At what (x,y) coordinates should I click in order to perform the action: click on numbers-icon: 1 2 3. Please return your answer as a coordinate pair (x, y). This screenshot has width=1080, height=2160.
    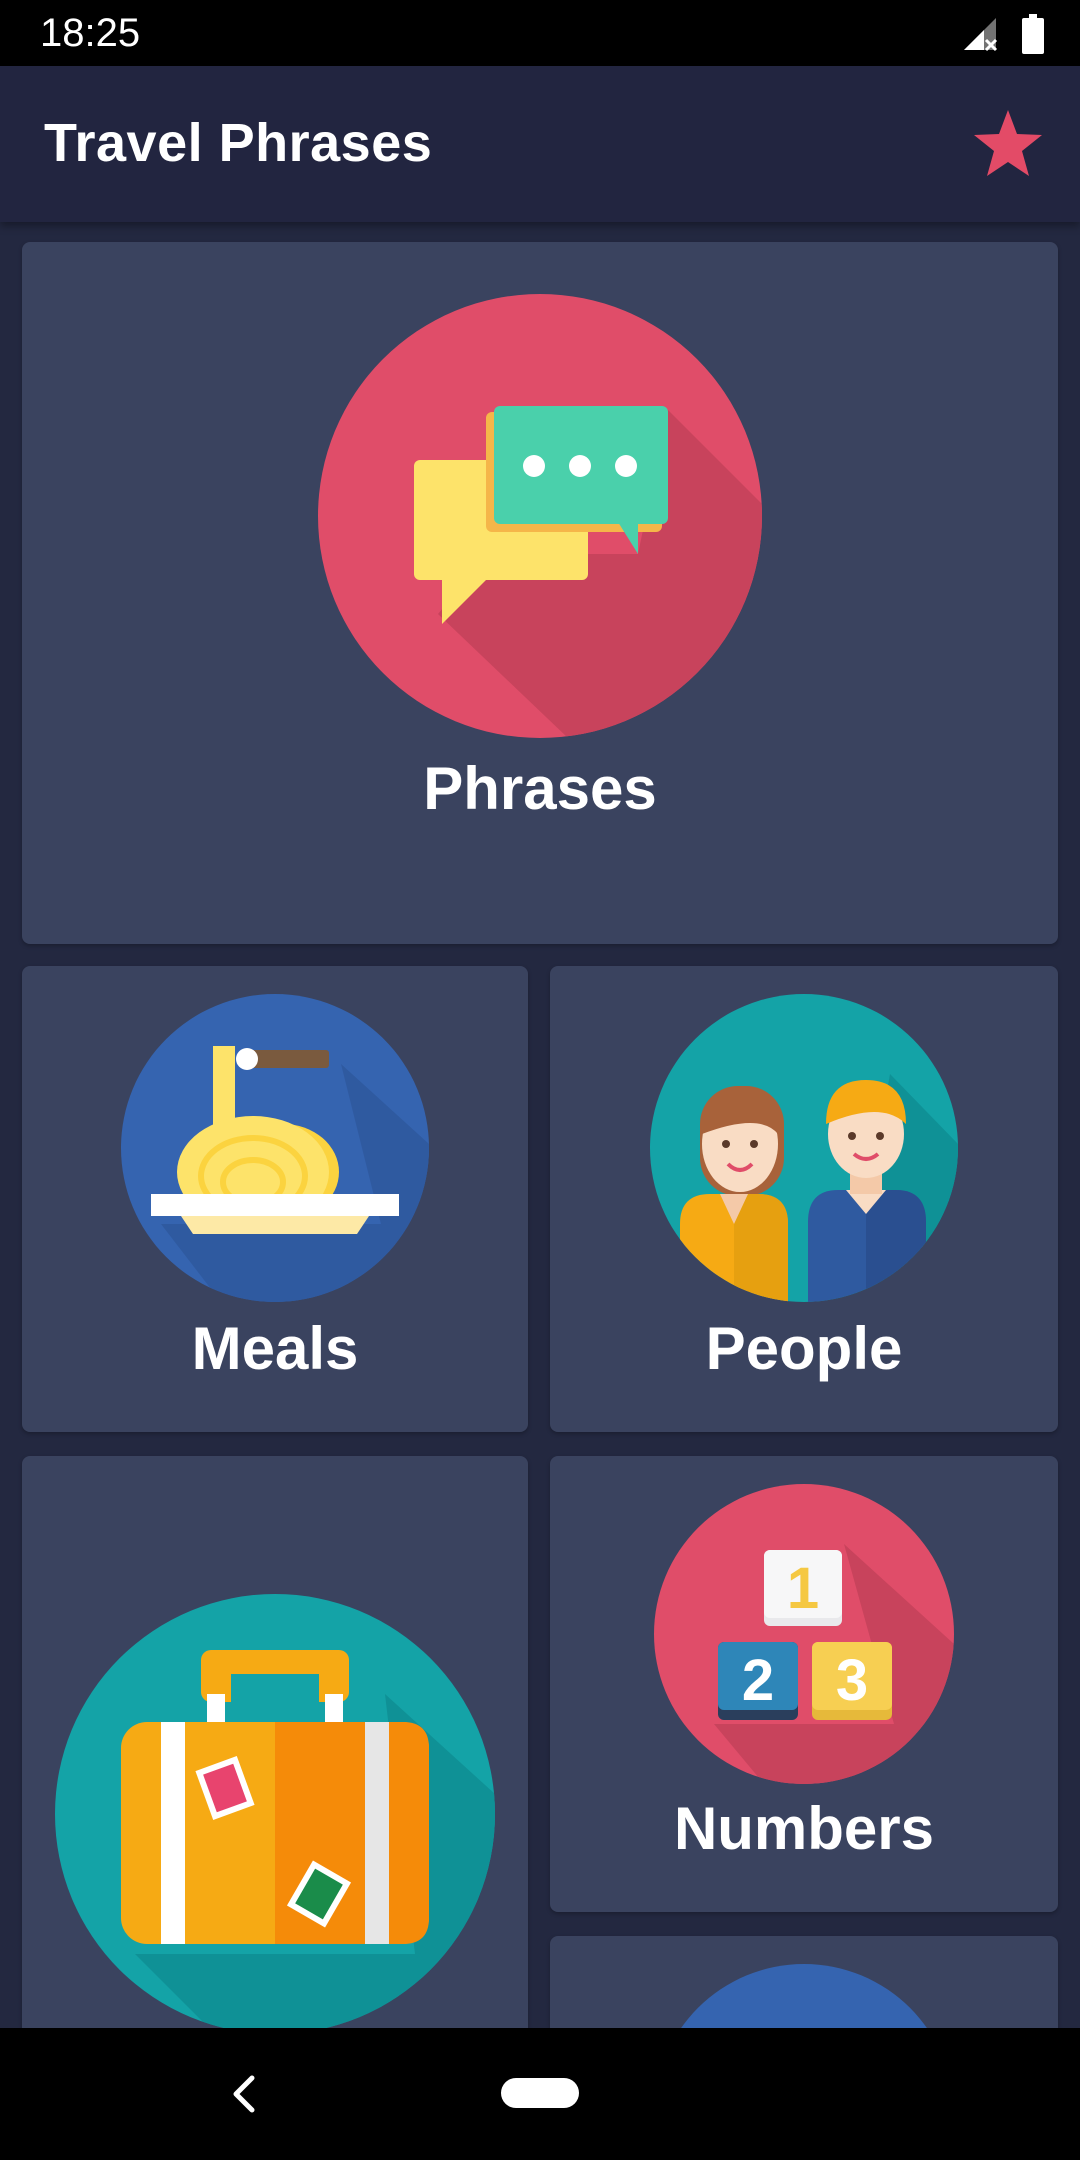
    Looking at the image, I should click on (804, 1634).